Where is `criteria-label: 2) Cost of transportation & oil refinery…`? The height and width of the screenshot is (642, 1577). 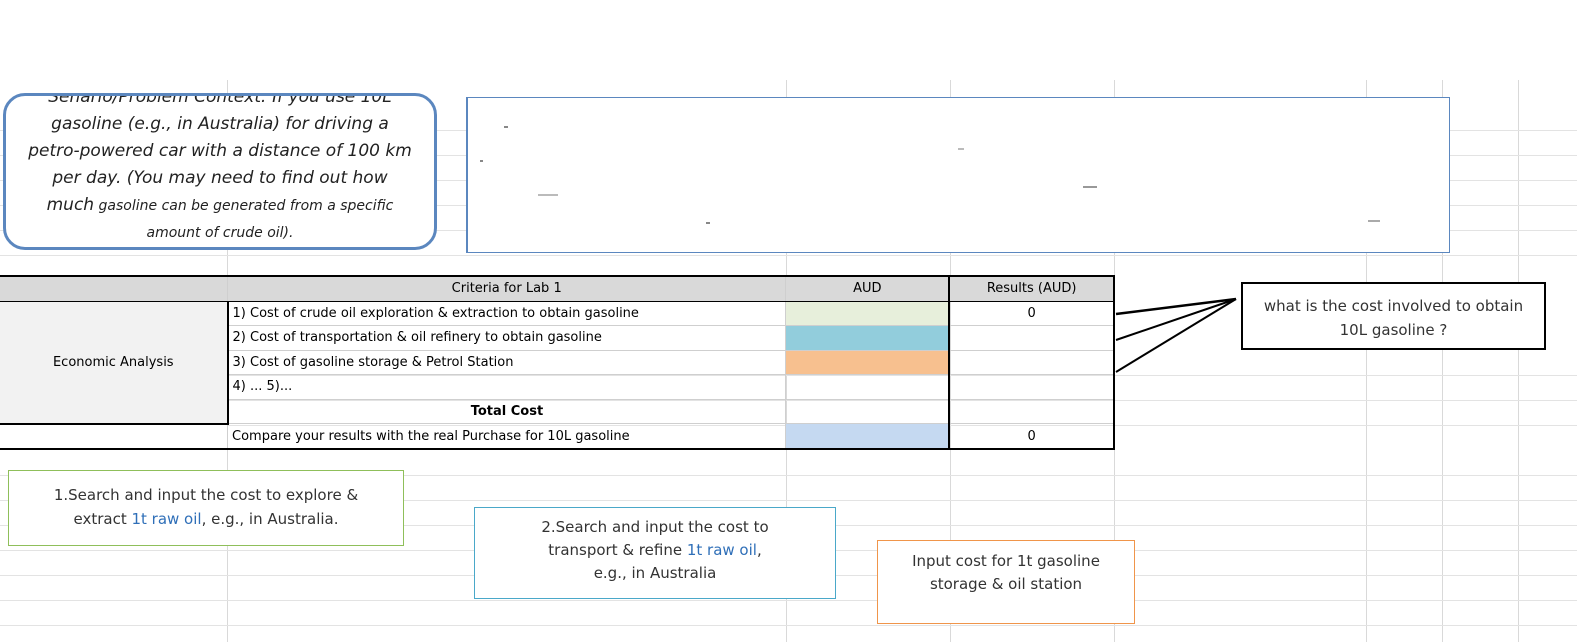 criteria-label: 2) Cost of transportation & oil refinery… is located at coordinates (507, 338).